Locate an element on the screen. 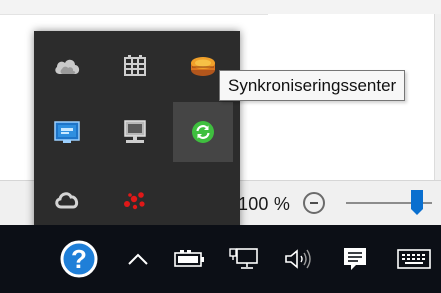 The width and height of the screenshot is (441, 293). volume-icon is located at coordinates (298, 259).